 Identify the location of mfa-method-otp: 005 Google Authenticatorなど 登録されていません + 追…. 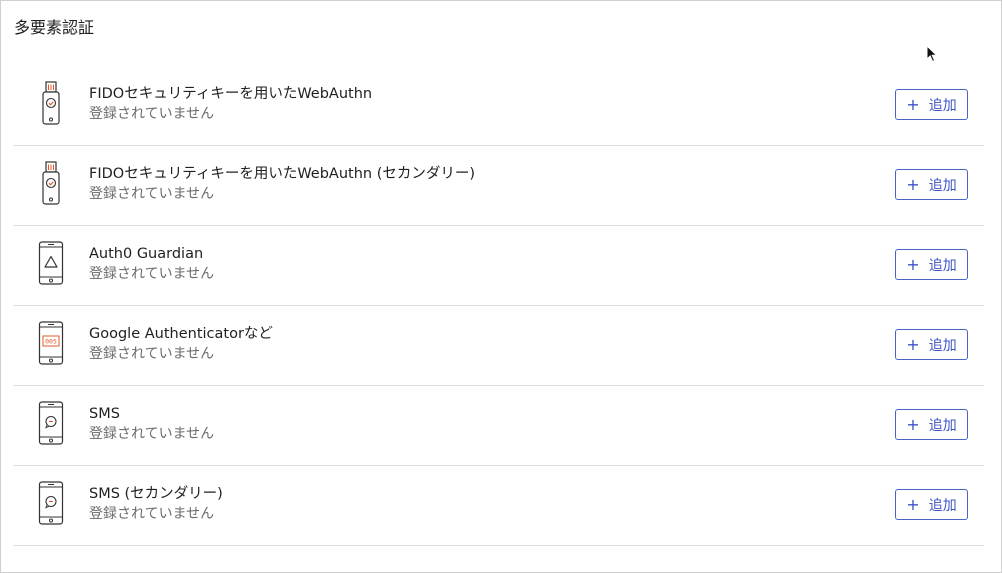
(499, 346).